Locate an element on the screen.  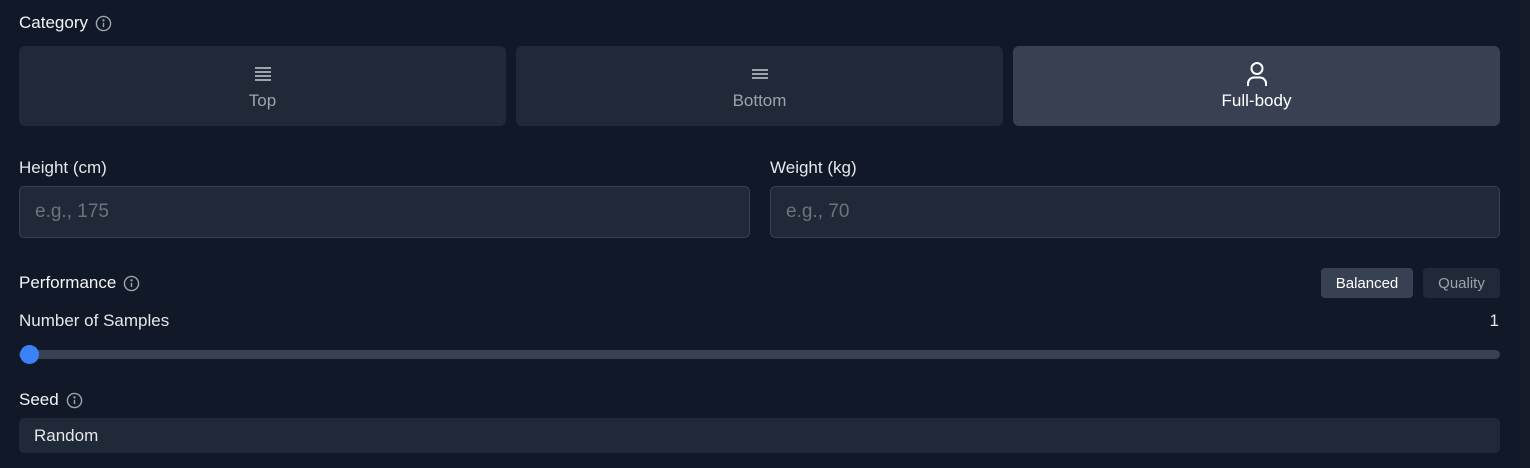
weight-input is located at coordinates (1135, 212).